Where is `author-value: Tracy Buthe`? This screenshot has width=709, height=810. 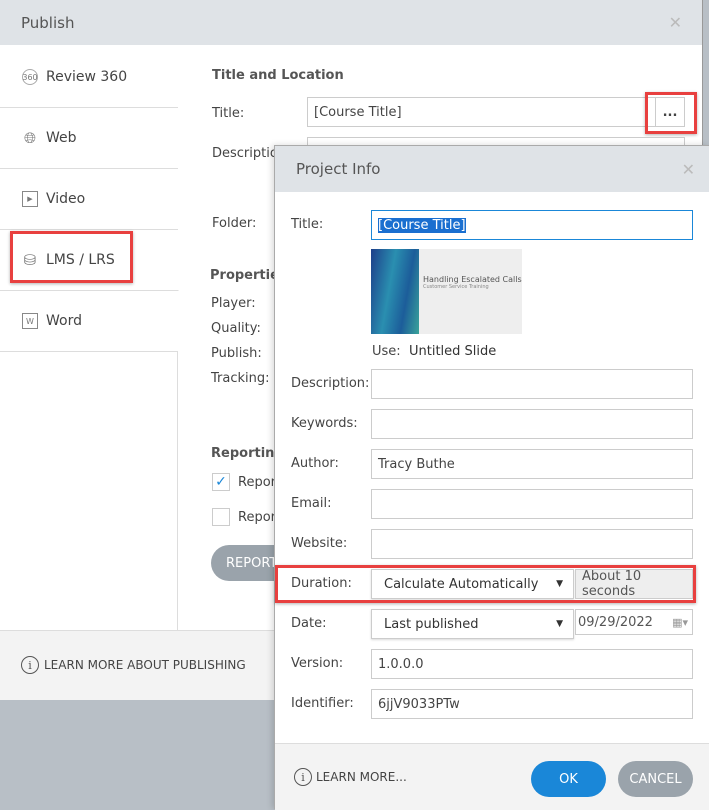 author-value: Tracy Buthe is located at coordinates (416, 464).